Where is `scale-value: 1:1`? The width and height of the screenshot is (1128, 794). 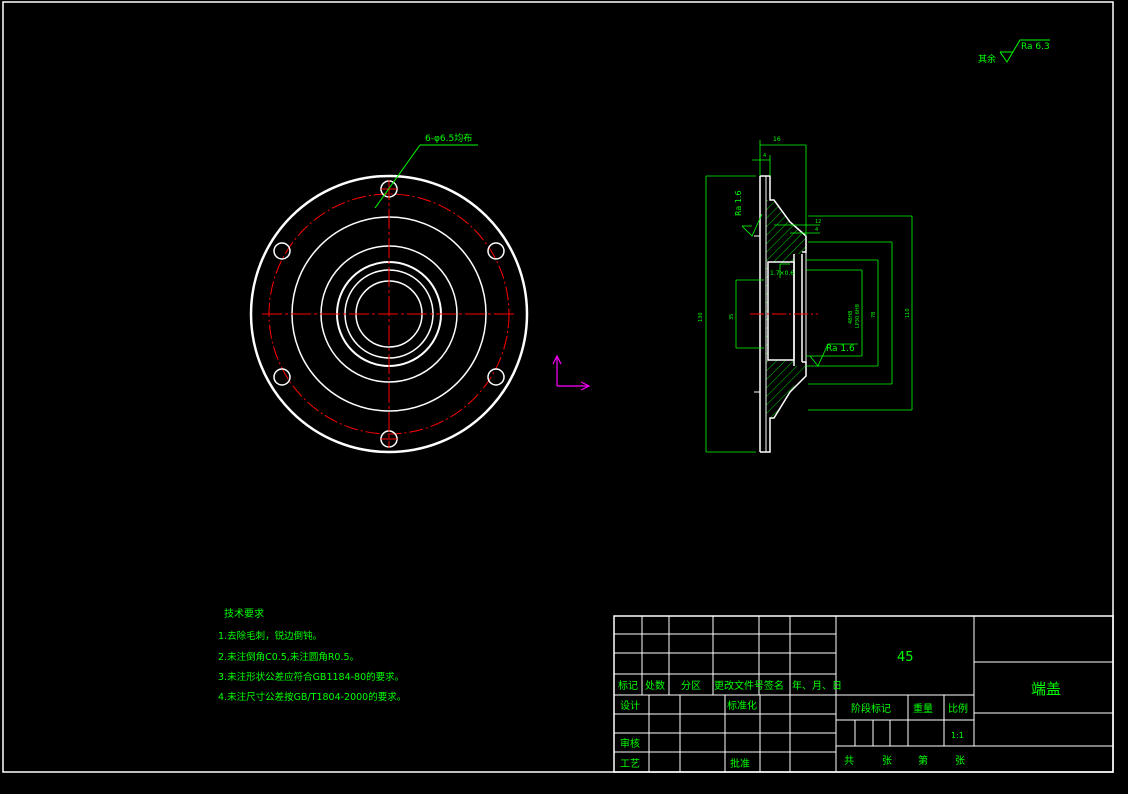
scale-value: 1:1 is located at coordinates (957, 735).